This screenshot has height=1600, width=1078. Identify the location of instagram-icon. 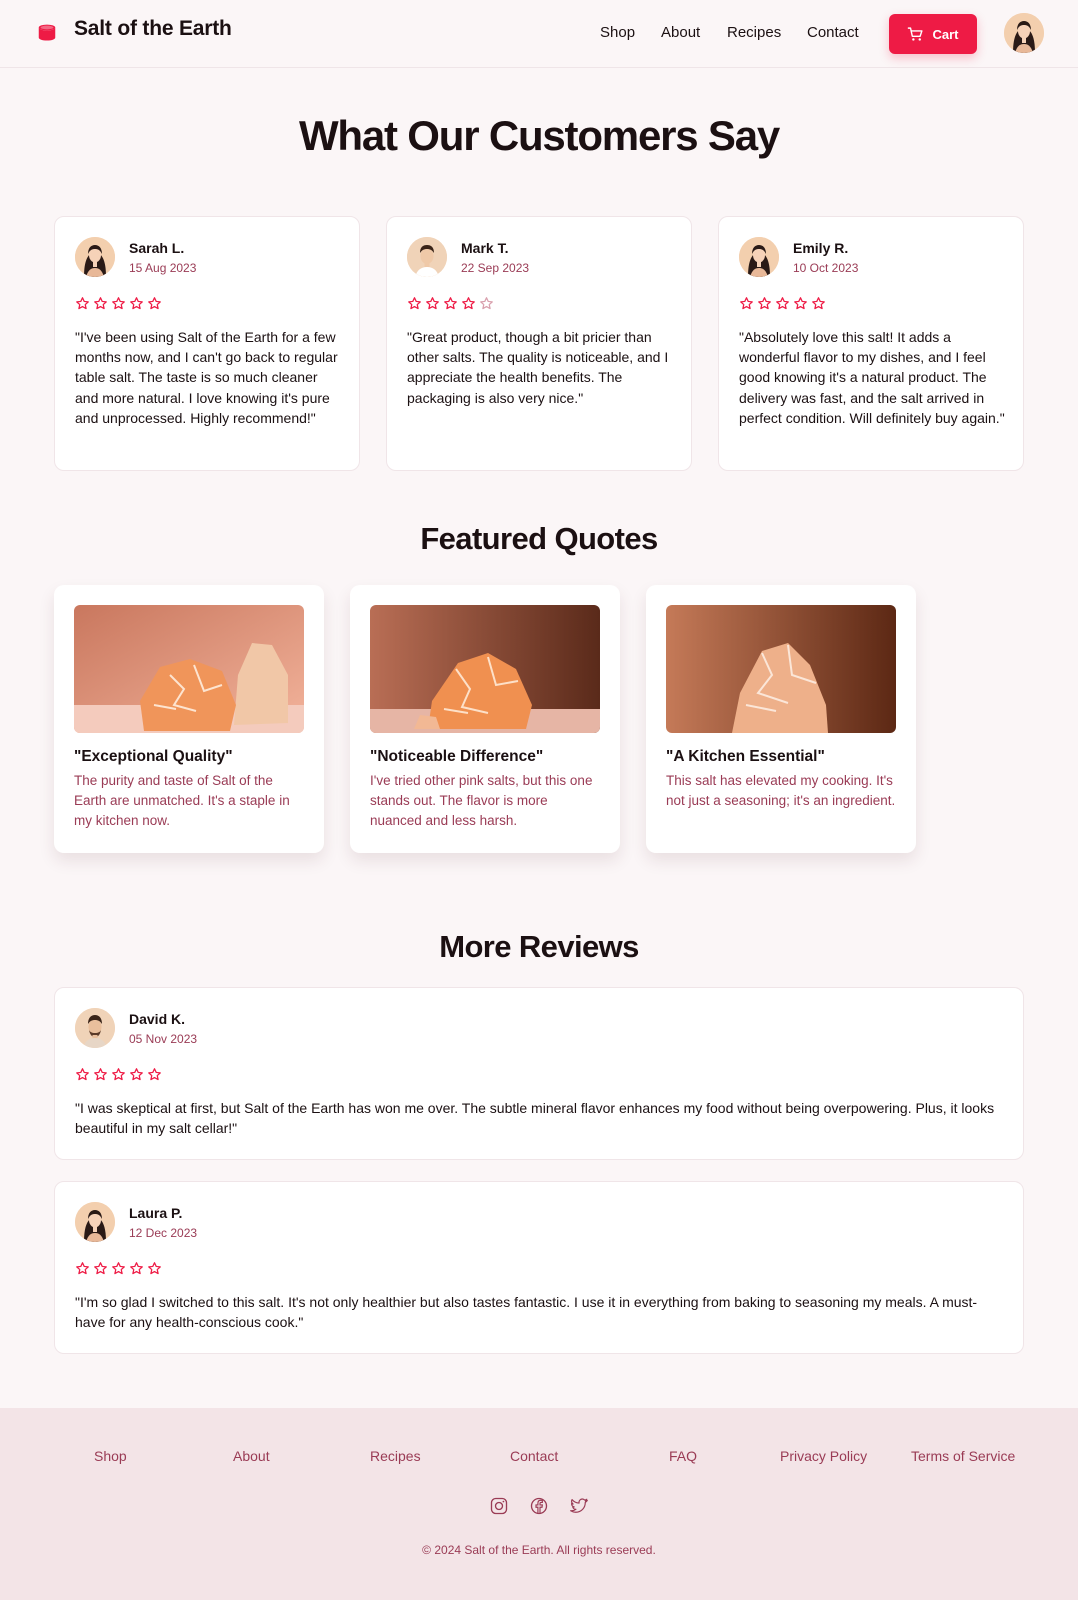
(499, 1506).